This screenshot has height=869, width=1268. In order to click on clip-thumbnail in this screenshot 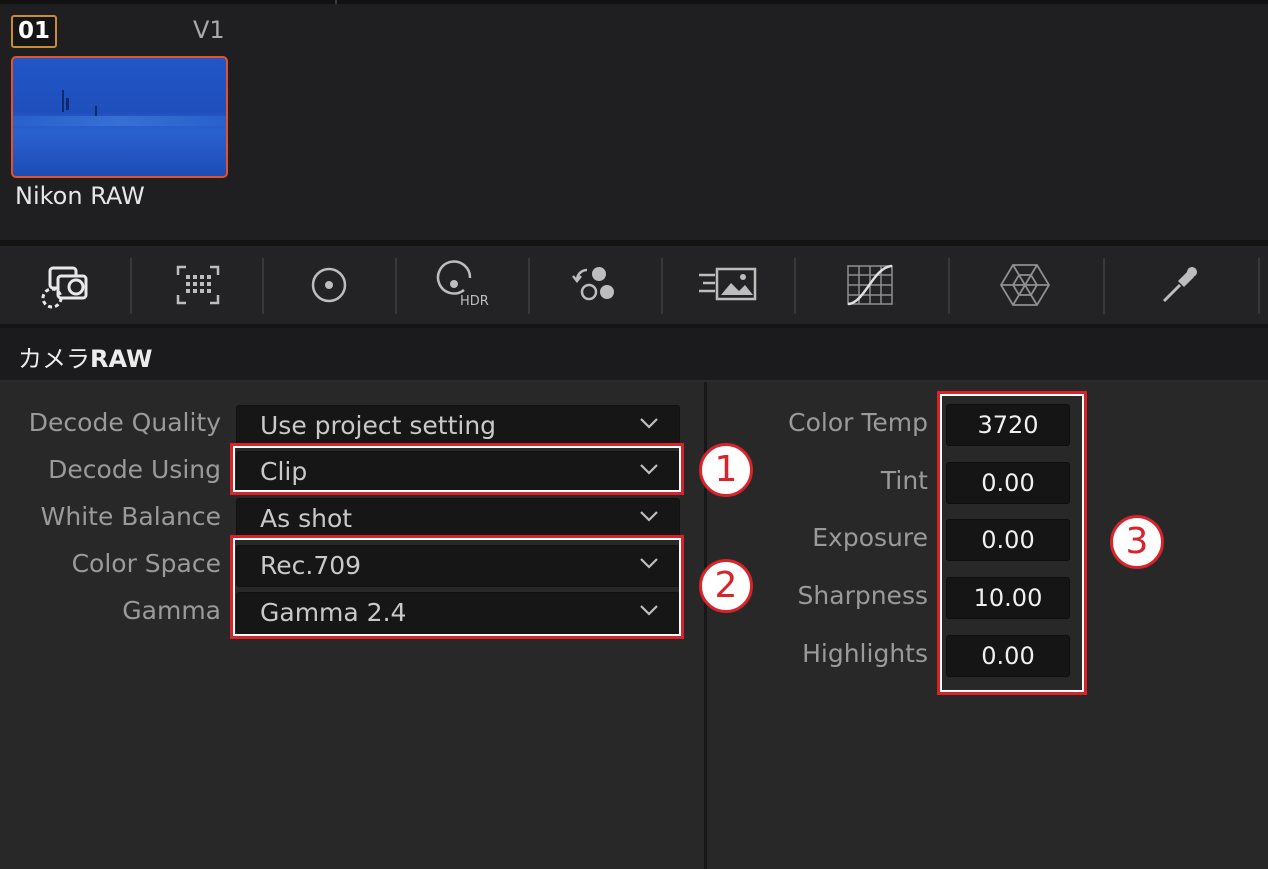, I will do `click(119, 117)`.